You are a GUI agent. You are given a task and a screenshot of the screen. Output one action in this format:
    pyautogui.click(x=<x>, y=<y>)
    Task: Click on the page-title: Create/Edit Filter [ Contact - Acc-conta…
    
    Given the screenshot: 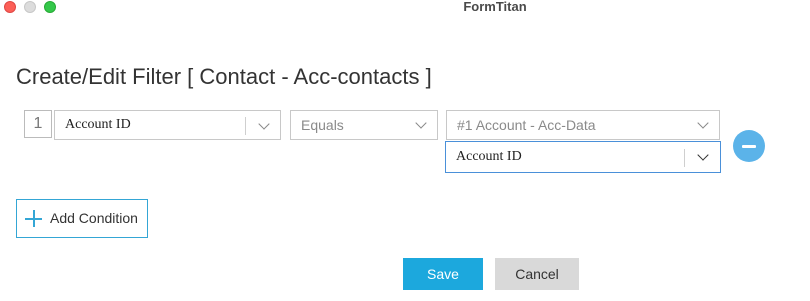 What is the action you would take?
    pyautogui.click(x=224, y=76)
    